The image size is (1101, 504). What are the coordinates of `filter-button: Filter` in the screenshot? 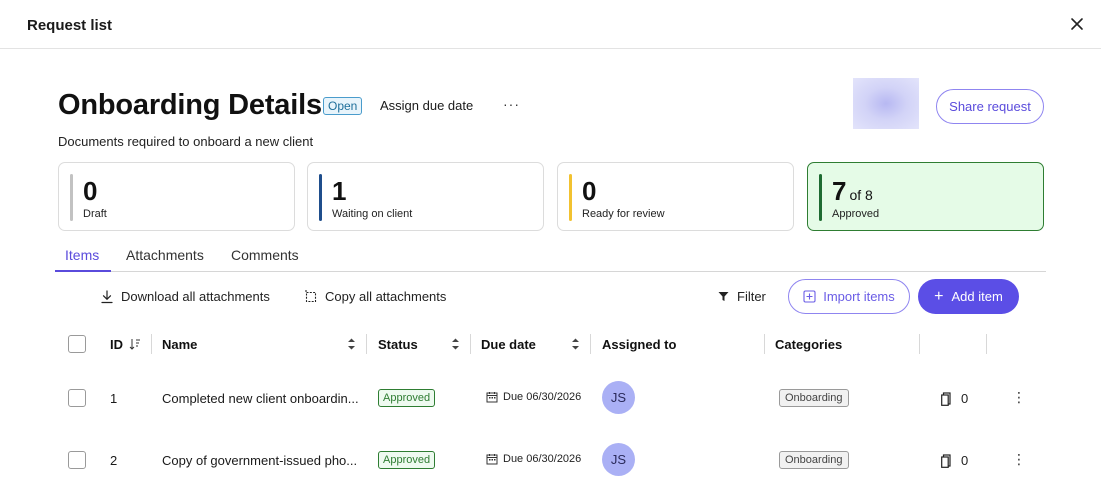 It's located at (742, 296).